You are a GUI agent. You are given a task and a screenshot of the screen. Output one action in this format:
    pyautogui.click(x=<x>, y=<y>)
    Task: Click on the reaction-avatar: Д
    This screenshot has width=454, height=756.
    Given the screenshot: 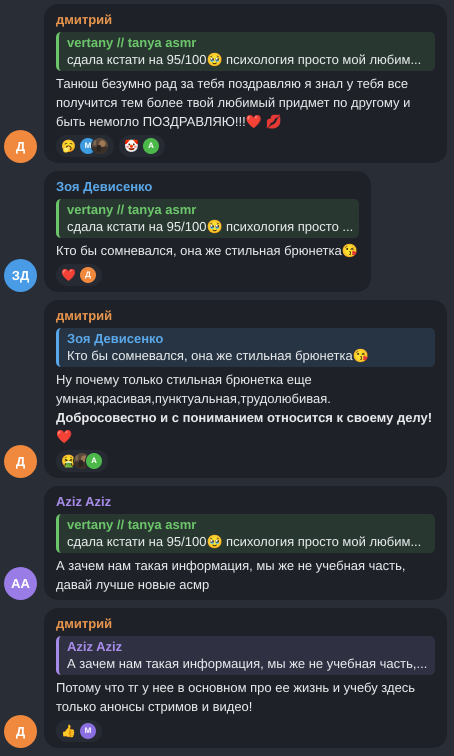 What is the action you would take?
    pyautogui.click(x=88, y=275)
    